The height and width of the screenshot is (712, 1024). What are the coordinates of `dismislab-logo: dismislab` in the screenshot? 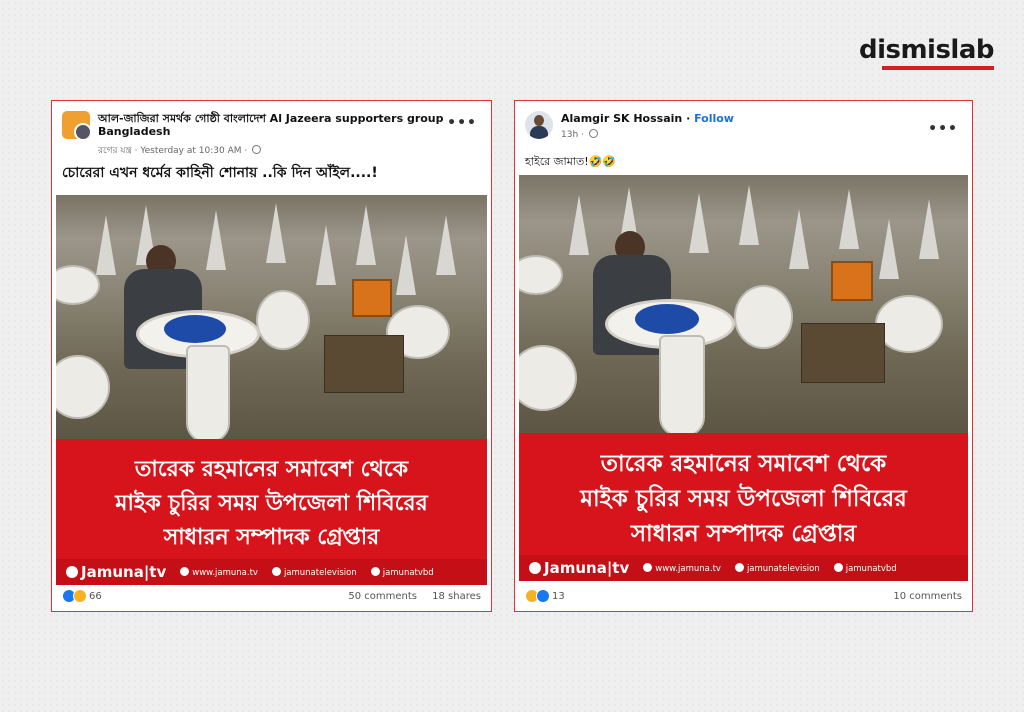 It's located at (926, 52).